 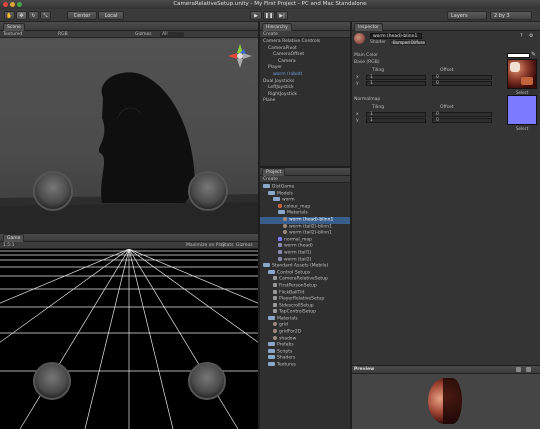 What do you see at coordinates (305, 266) in the screenshot?
I see `project-item: Standard Assets (Mobile)` at bounding box center [305, 266].